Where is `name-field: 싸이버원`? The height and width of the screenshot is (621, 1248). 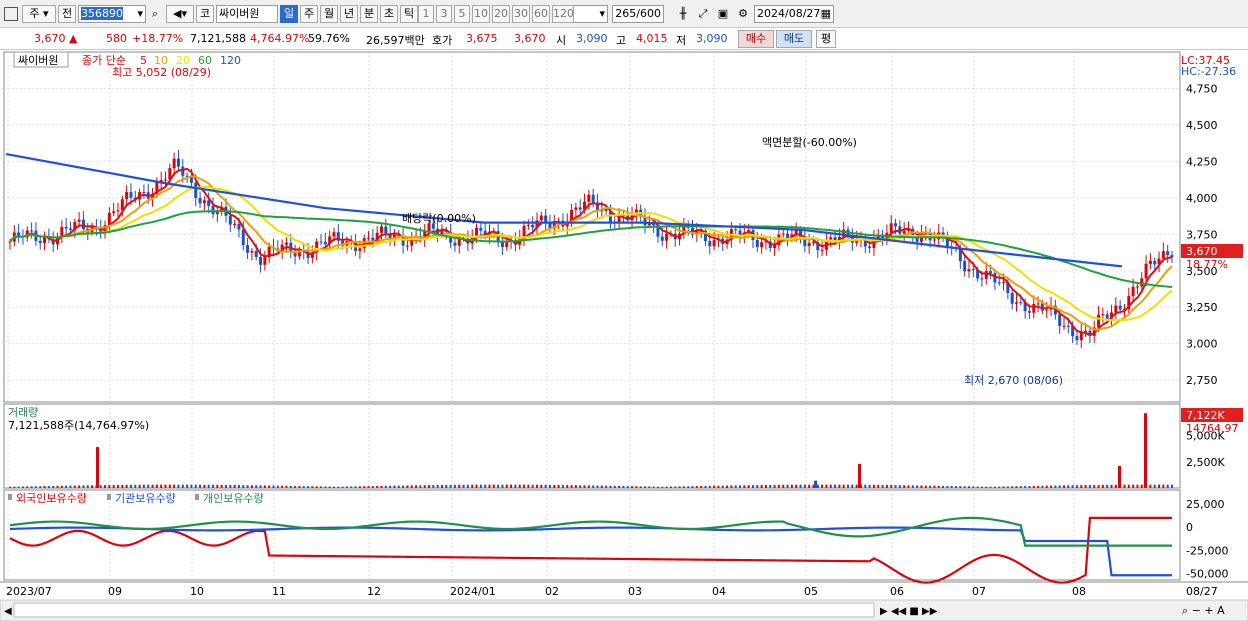
name-field: 싸이버원 is located at coordinates (247, 14).